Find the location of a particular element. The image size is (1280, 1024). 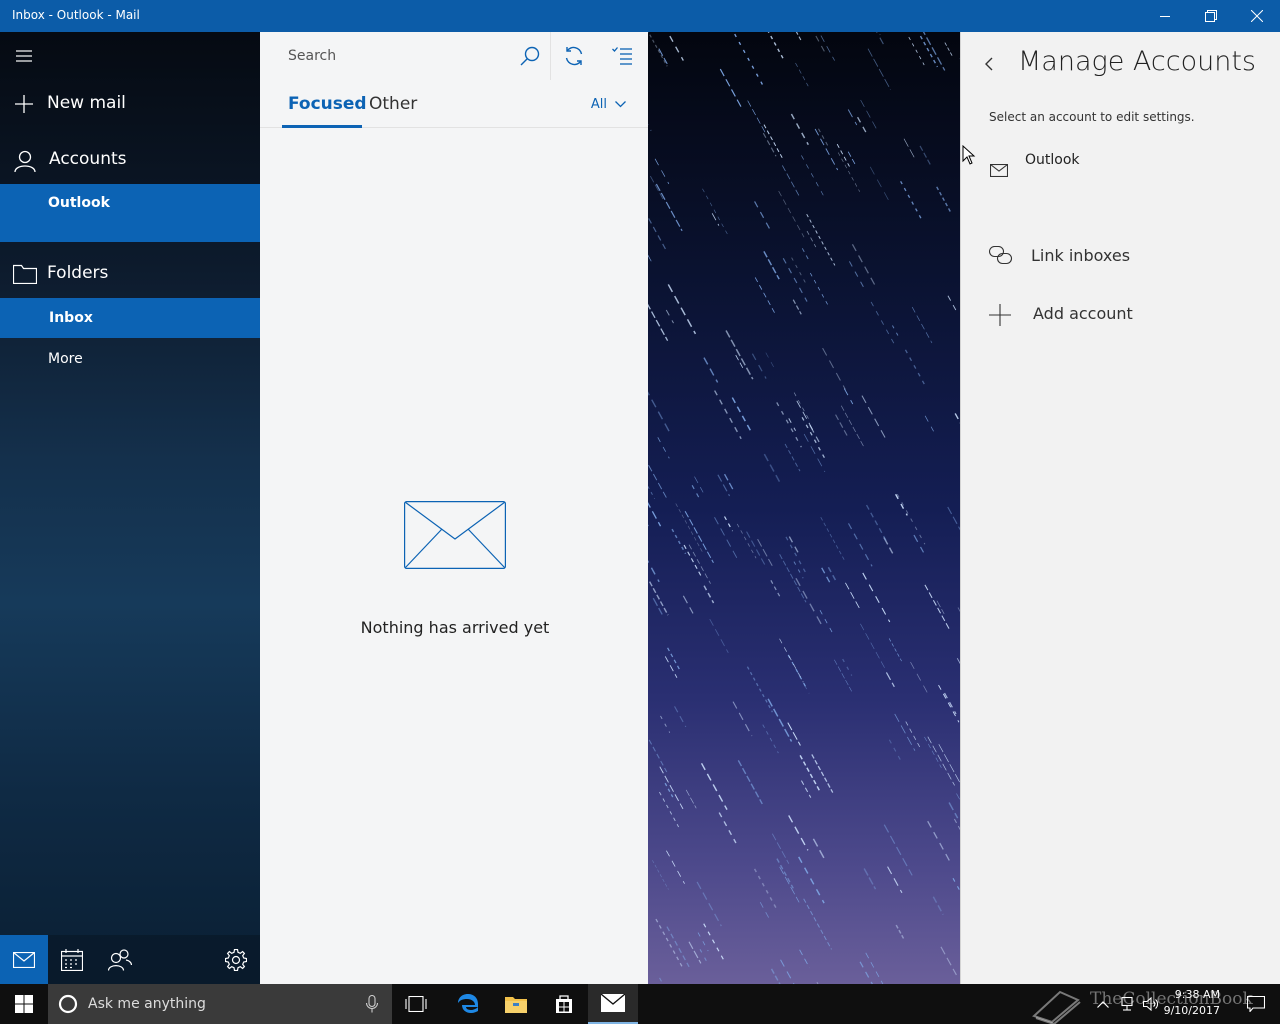

settings-button is located at coordinates (236, 959).